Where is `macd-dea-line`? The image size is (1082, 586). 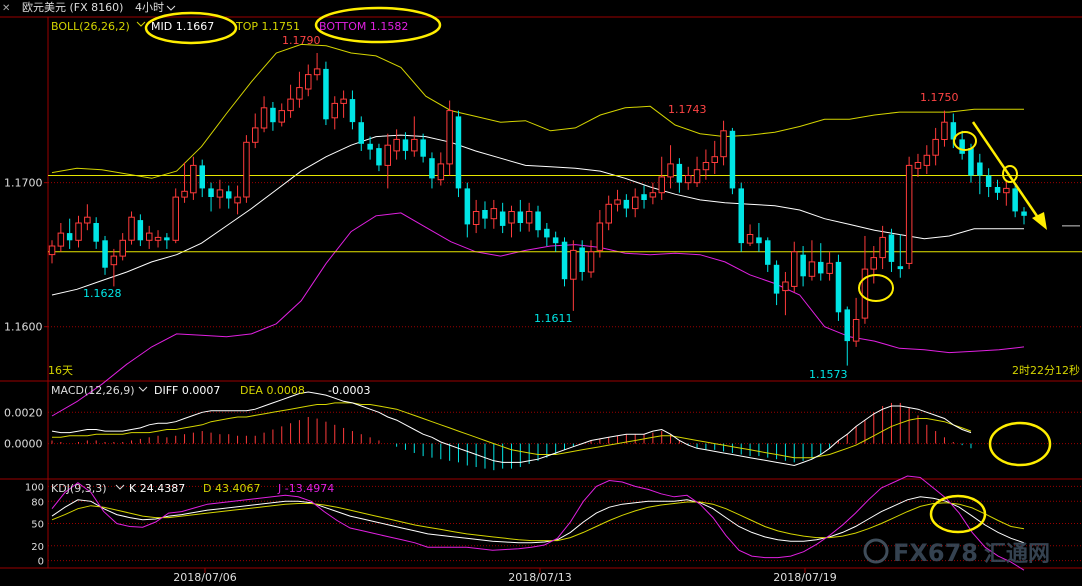
macd-dea-line is located at coordinates (512, 430).